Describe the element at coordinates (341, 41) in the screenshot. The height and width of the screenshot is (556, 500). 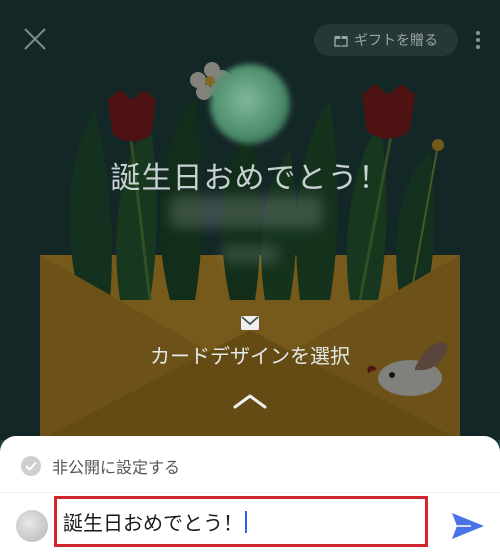
I see `gift-icon` at that location.